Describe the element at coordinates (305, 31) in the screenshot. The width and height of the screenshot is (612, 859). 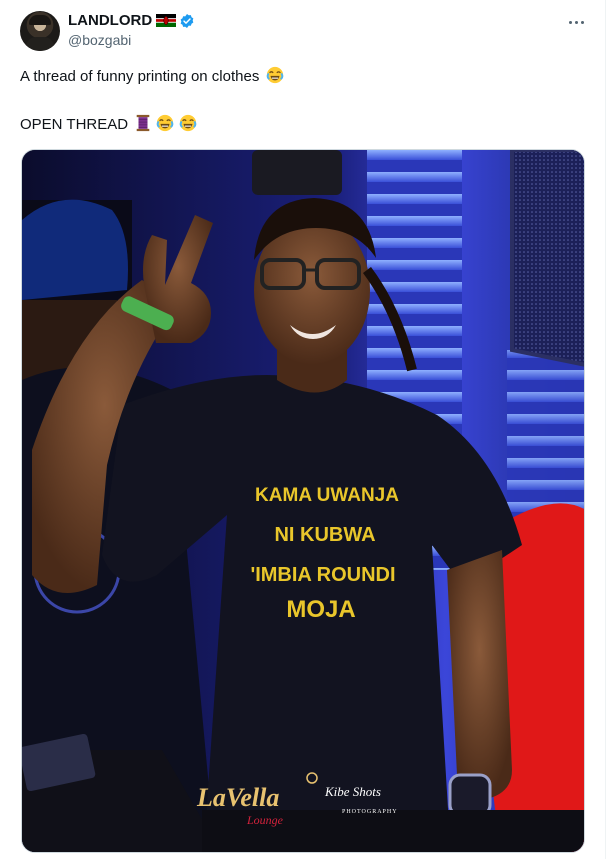
I see `tweet-header: LANDLORD @bozgabi` at that location.